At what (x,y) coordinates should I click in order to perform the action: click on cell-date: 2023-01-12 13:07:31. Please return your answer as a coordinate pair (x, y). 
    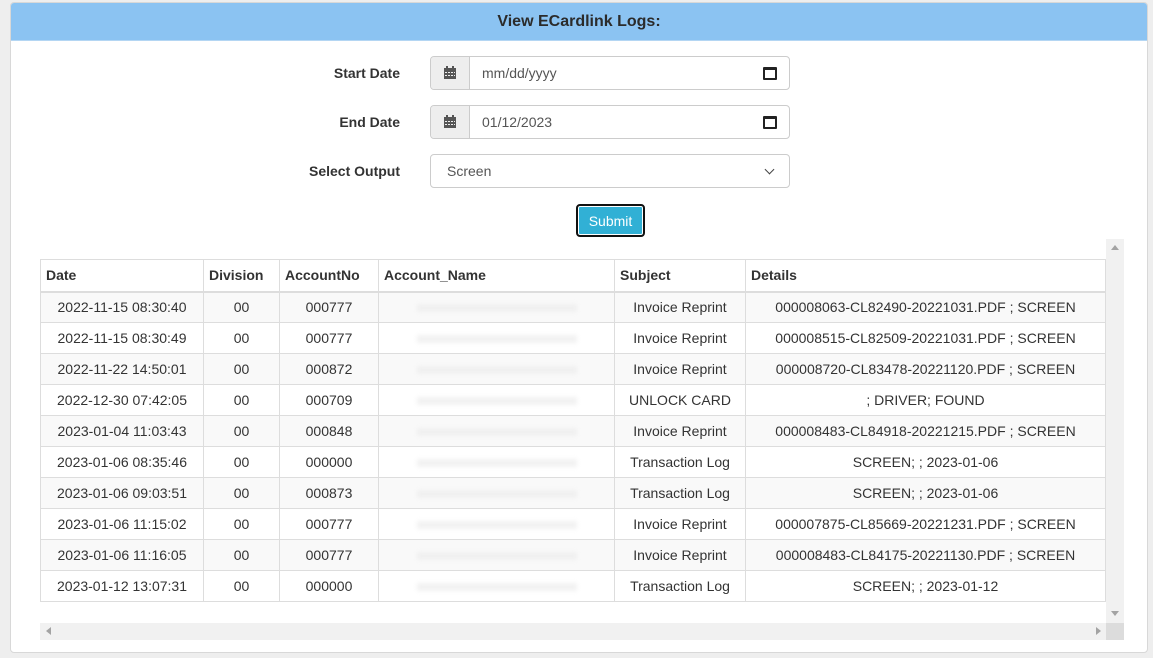
    Looking at the image, I should click on (122, 586).